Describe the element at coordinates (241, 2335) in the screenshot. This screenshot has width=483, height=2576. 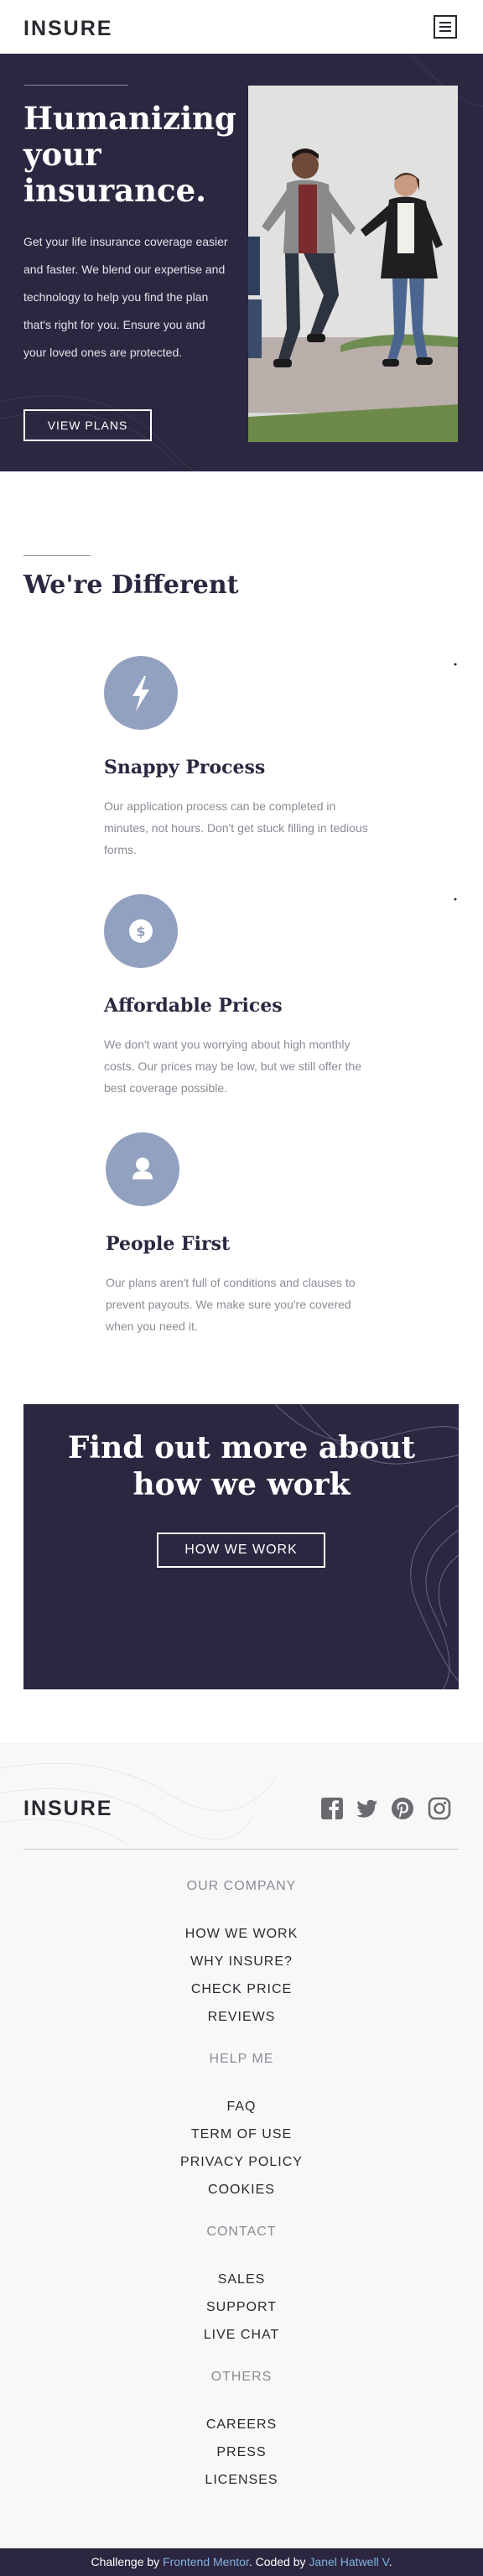
I see `footer-link: LIVE CHAT` at that location.